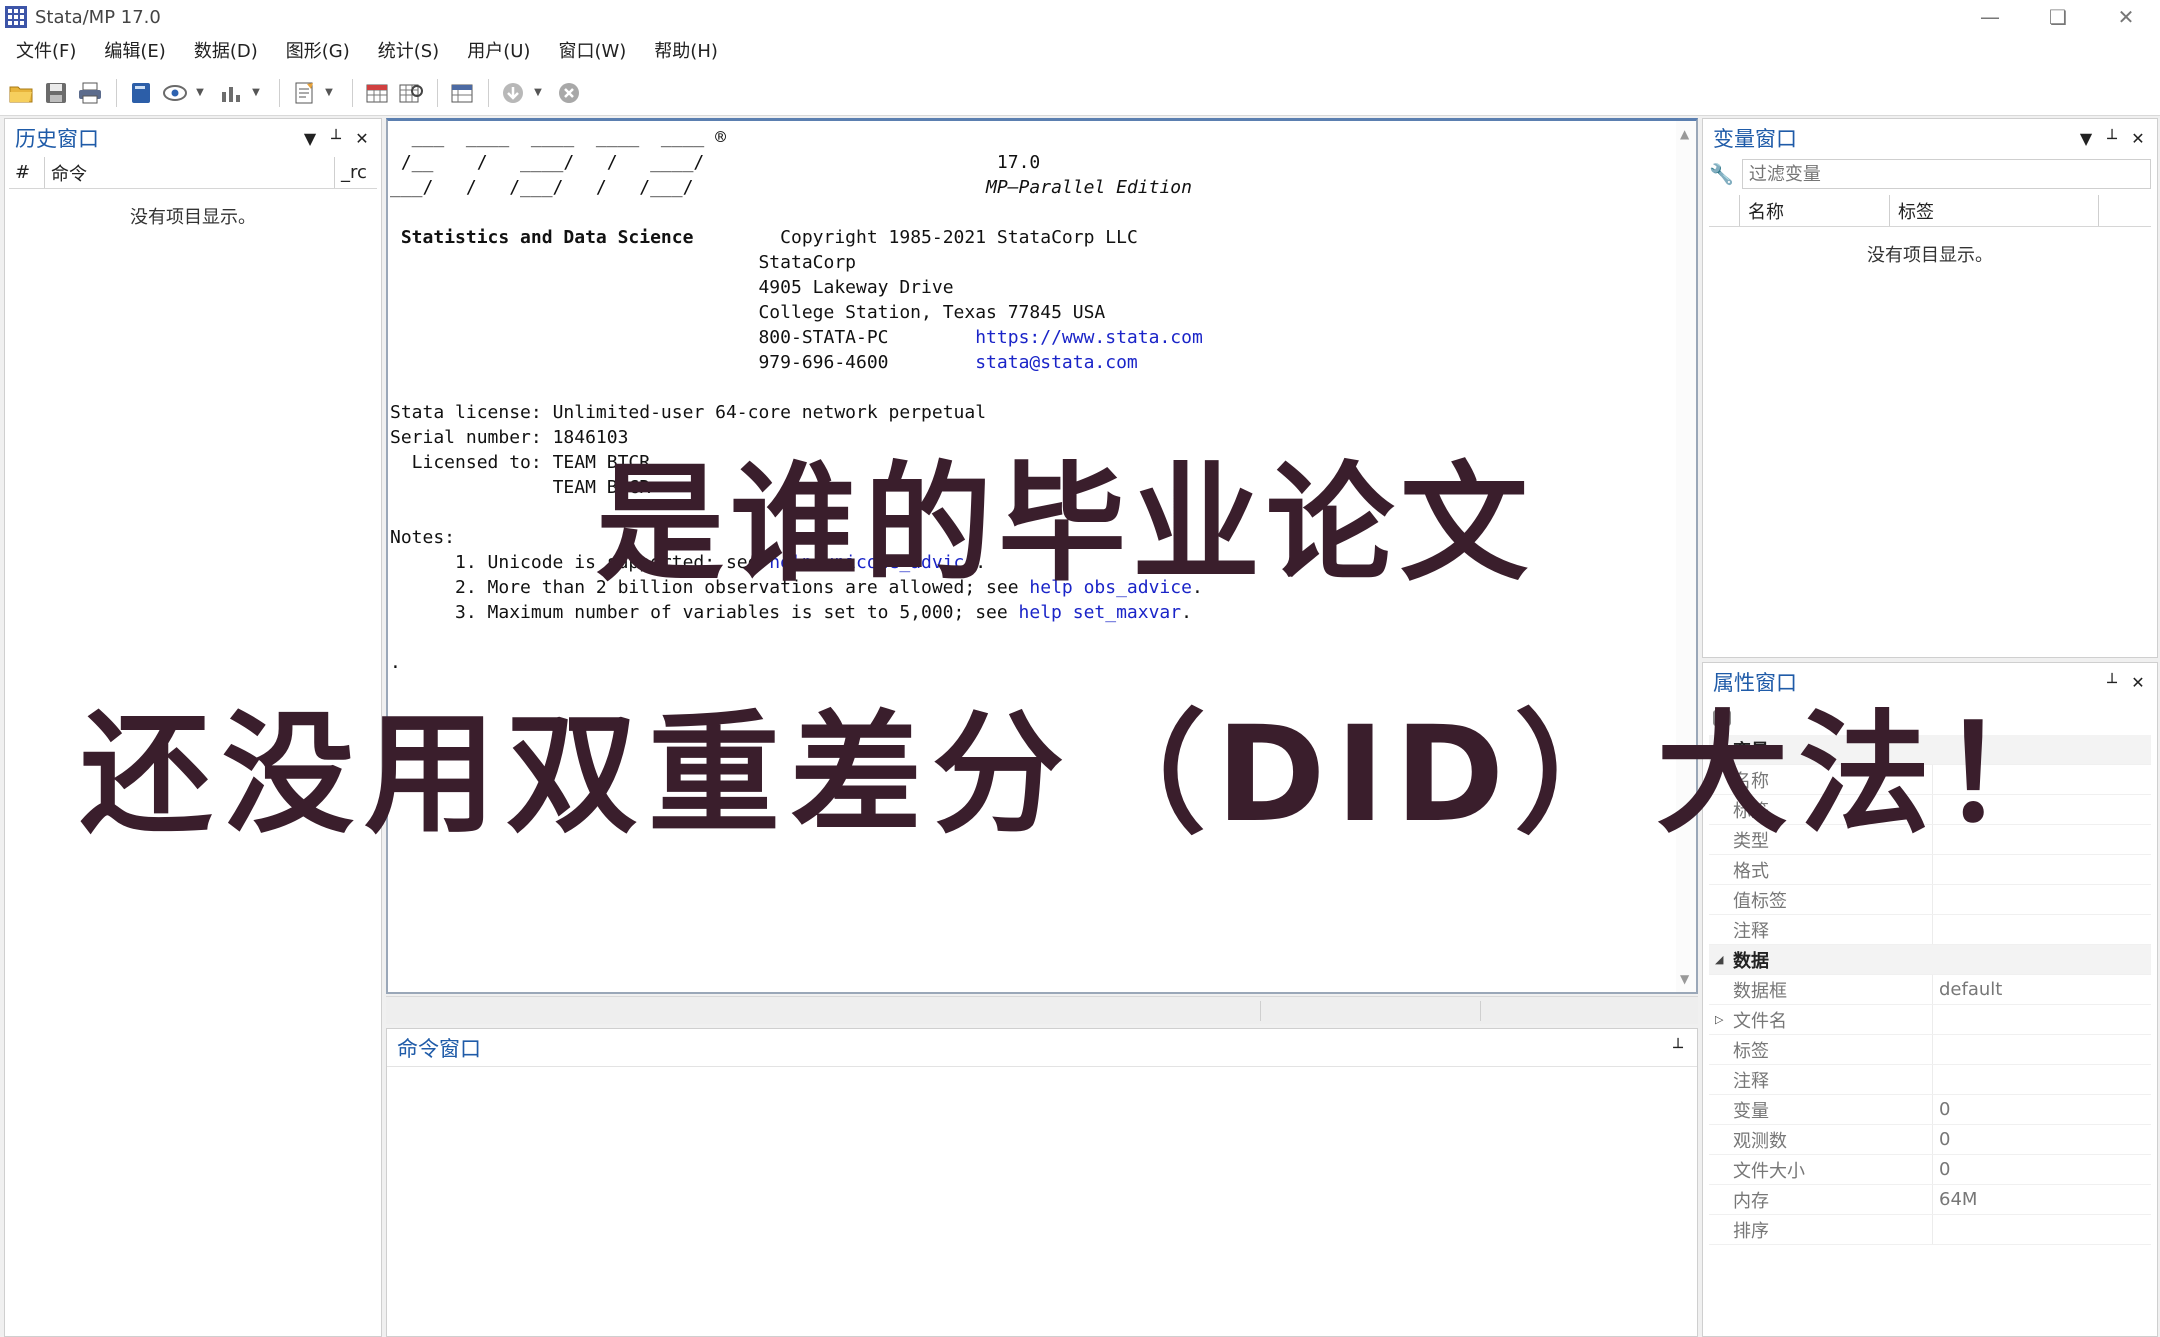 The width and height of the screenshot is (2160, 1337). I want to click on log-icon, so click(141, 93).